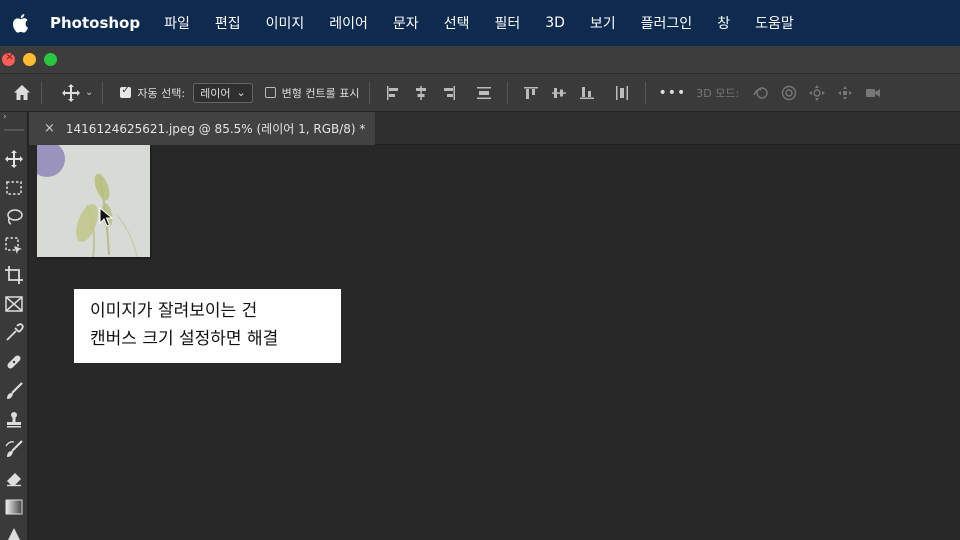 This screenshot has height=540, width=960. Describe the element at coordinates (484, 93) in the screenshot. I see `distribute-vertically-icon` at that location.